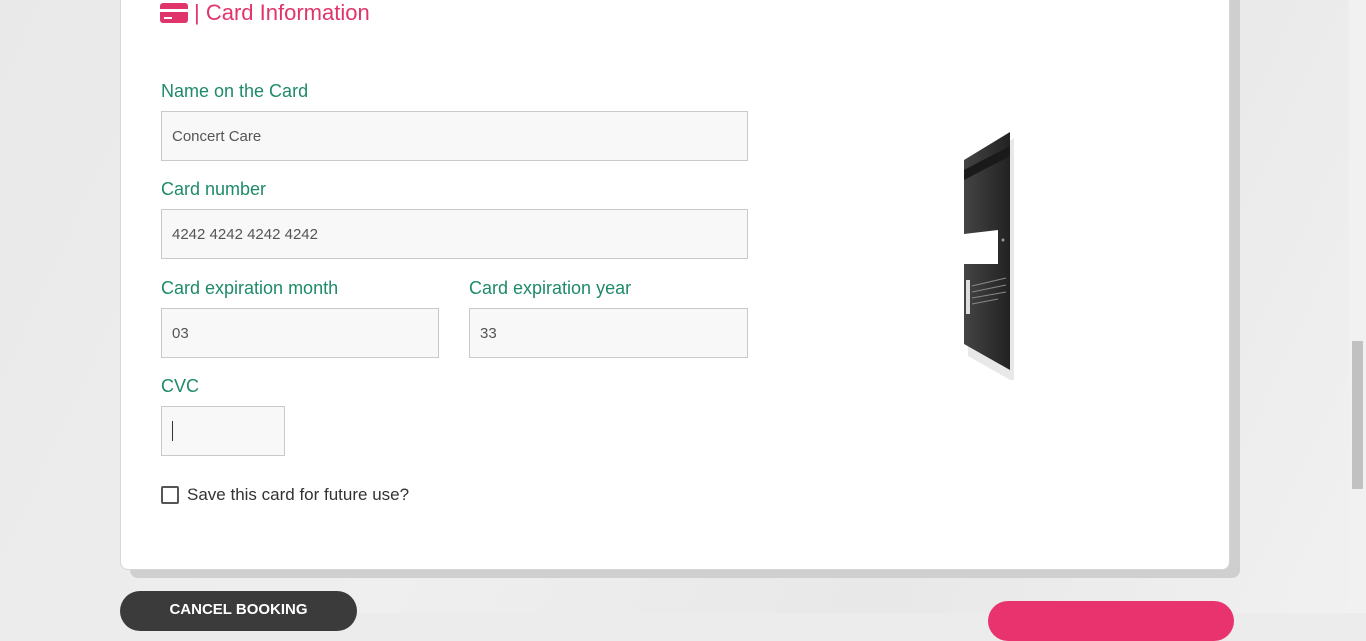 This screenshot has width=1366, height=641. I want to click on section-header: | Card Information, so click(265, 13).